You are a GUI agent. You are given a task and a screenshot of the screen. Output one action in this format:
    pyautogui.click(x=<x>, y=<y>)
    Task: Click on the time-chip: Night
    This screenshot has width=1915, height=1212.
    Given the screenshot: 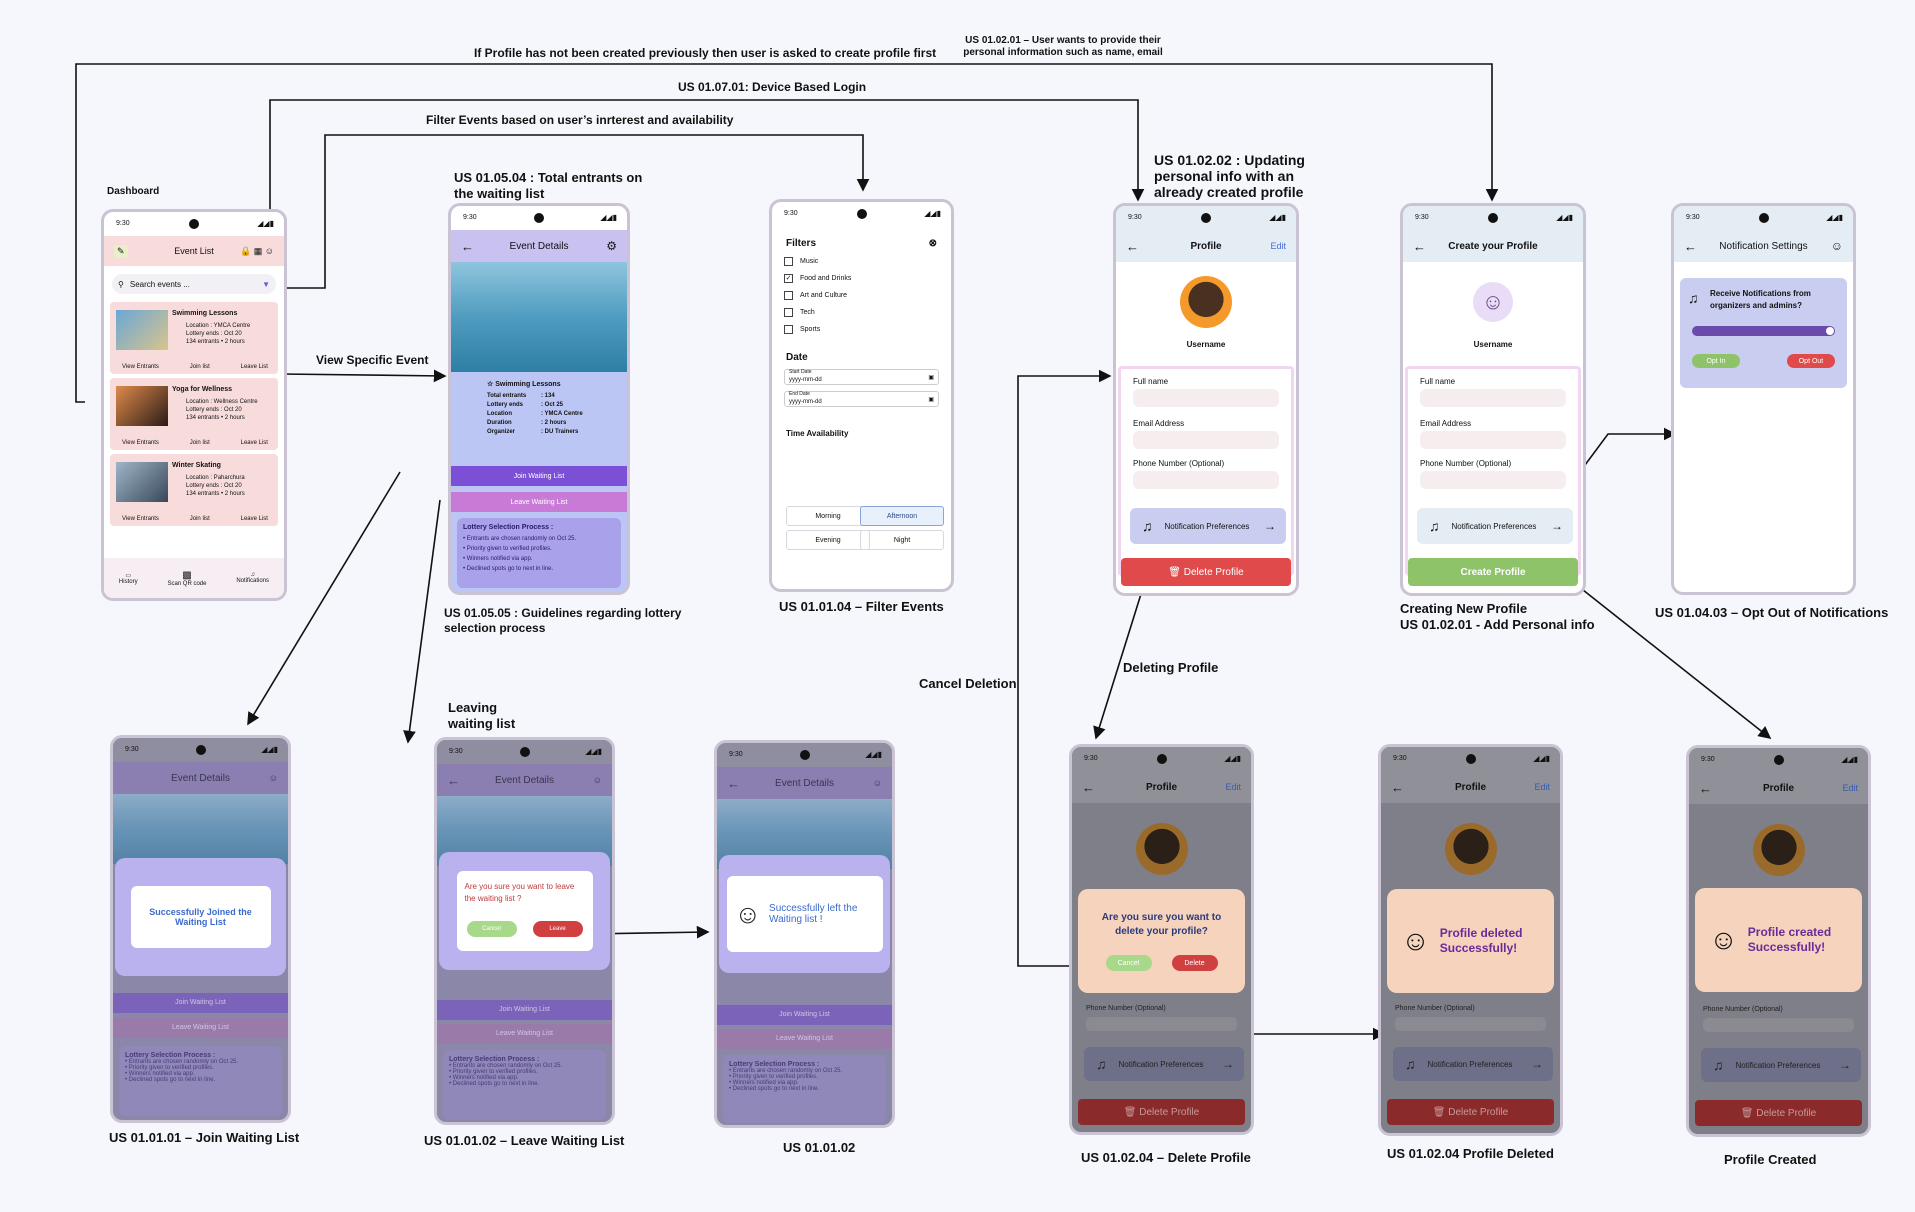 What is the action you would take?
    pyautogui.click(x=902, y=540)
    